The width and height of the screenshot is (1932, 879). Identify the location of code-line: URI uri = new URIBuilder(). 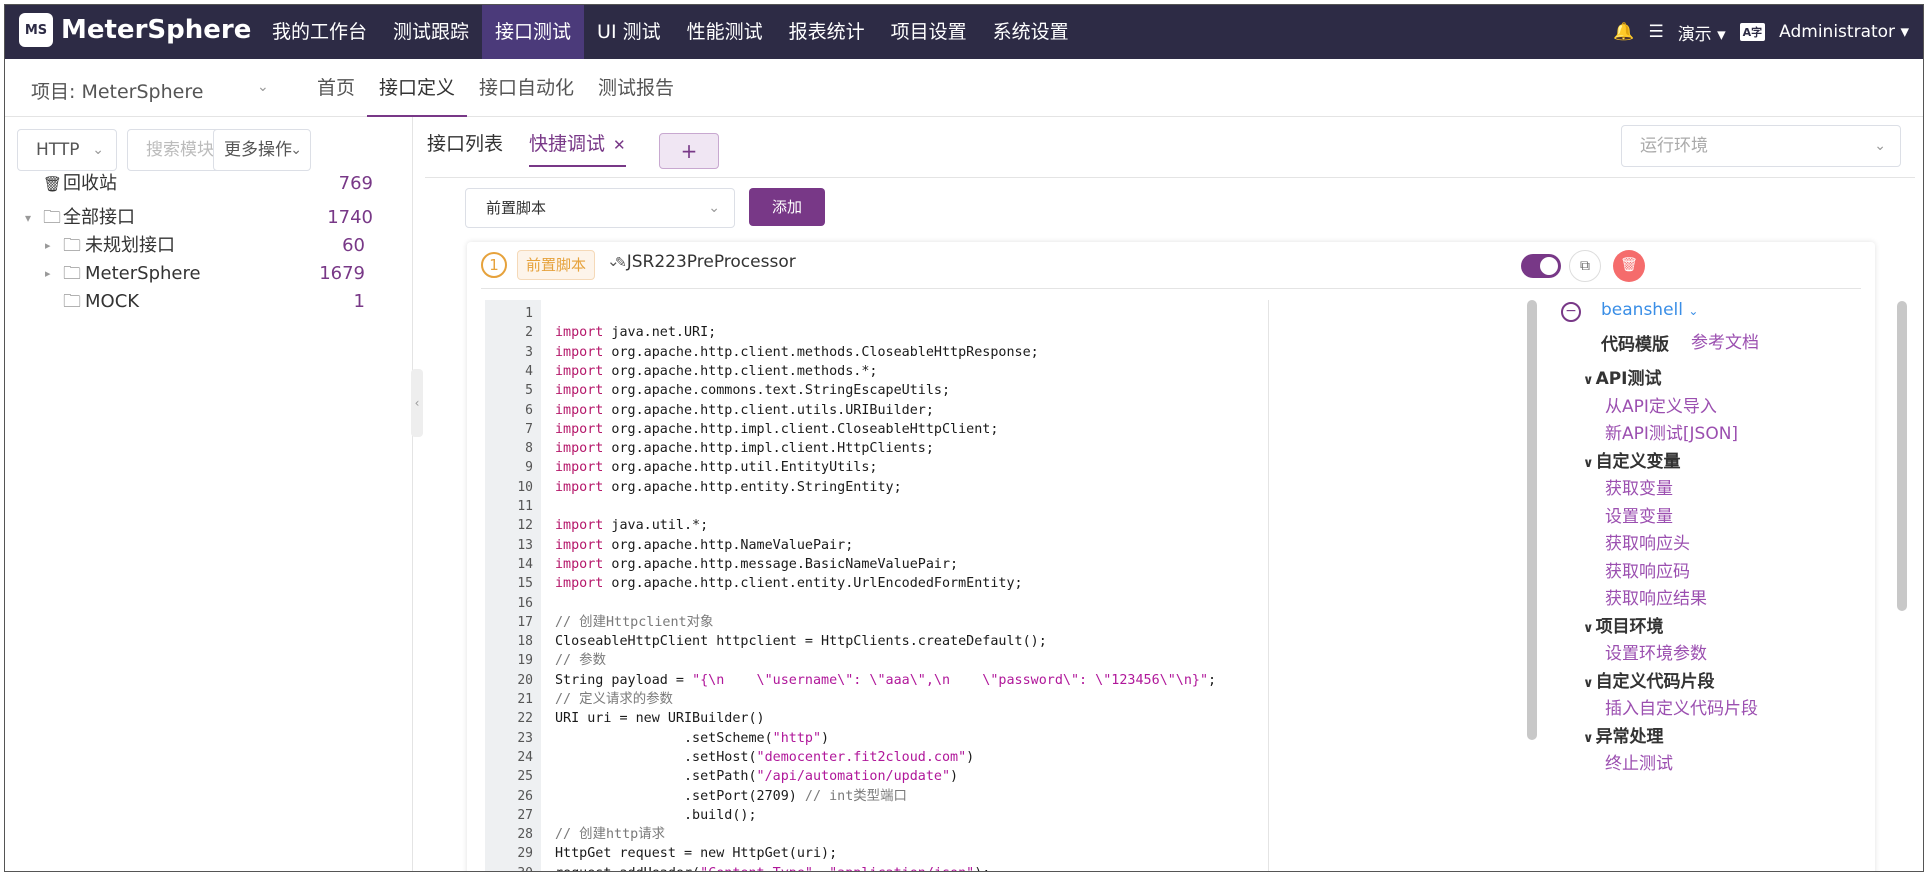
(660, 718).